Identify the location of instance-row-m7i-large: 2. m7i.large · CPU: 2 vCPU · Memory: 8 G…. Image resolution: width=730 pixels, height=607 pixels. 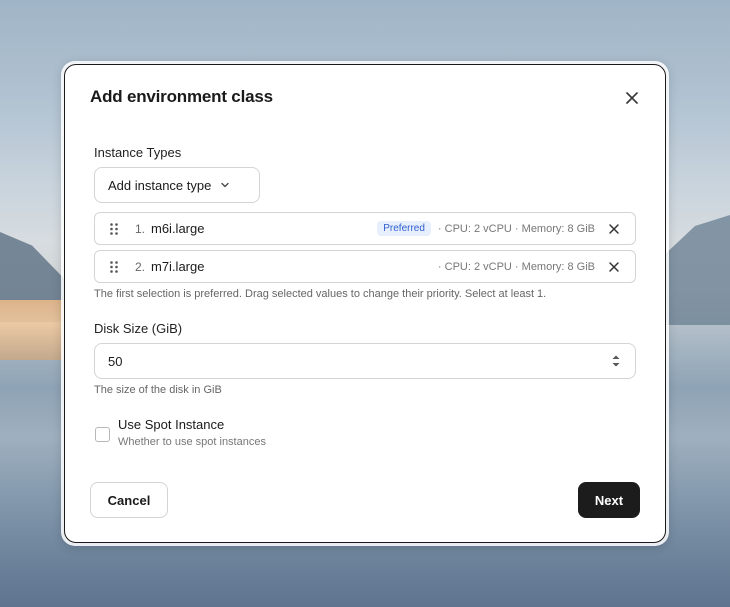
(365, 266).